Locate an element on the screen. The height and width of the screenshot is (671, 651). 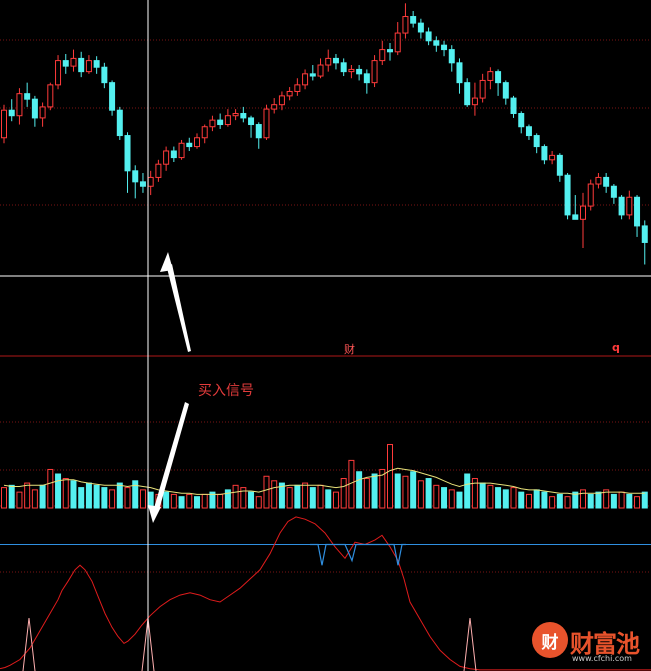
volume-ma-line is located at coordinates (324, 481).